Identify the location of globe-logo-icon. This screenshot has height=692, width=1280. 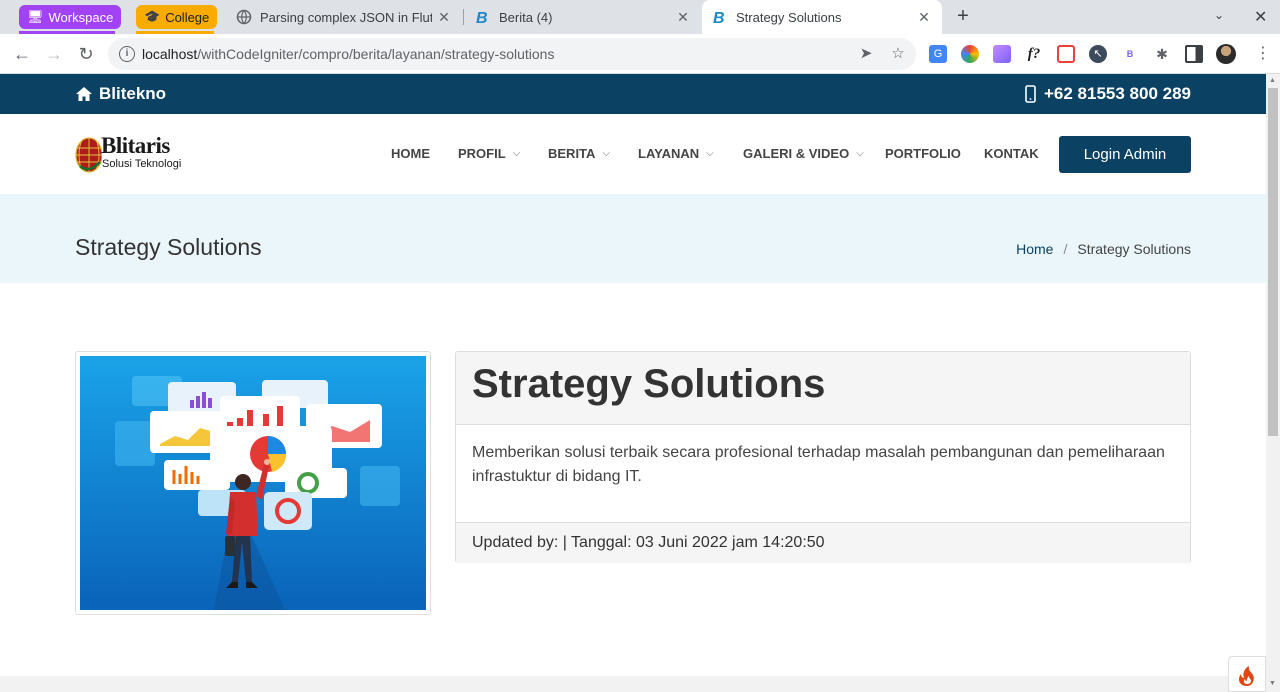
(88, 155).